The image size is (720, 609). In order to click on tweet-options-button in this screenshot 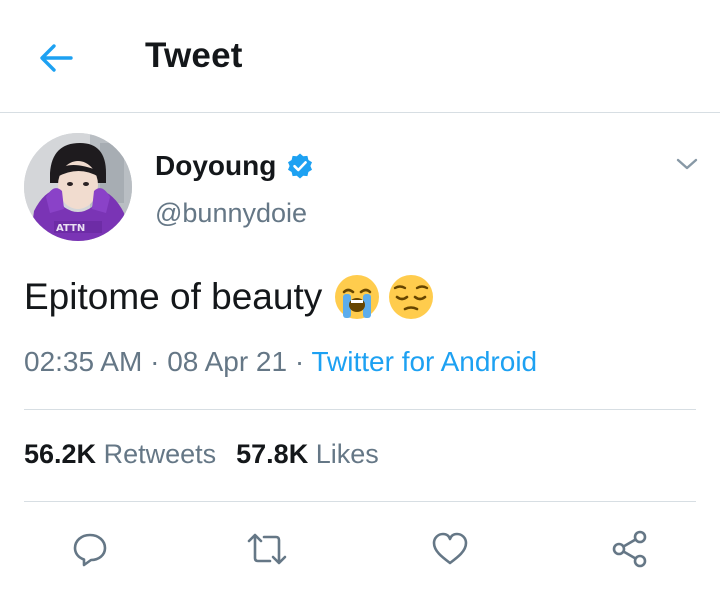, I will do `click(687, 164)`.